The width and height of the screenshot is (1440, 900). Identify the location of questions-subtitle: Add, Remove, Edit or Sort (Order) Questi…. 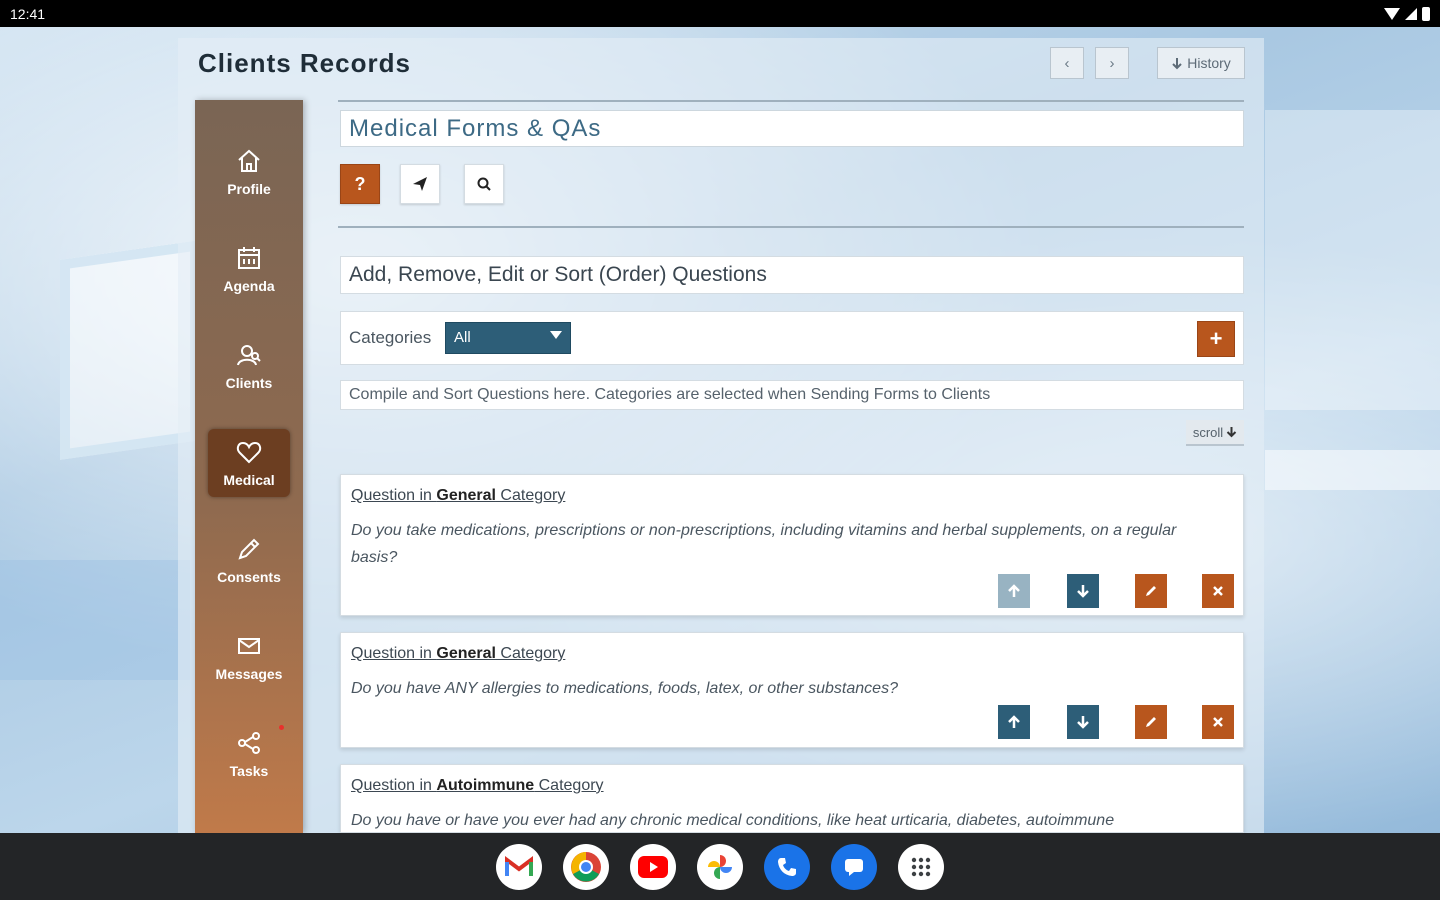
(792, 275).